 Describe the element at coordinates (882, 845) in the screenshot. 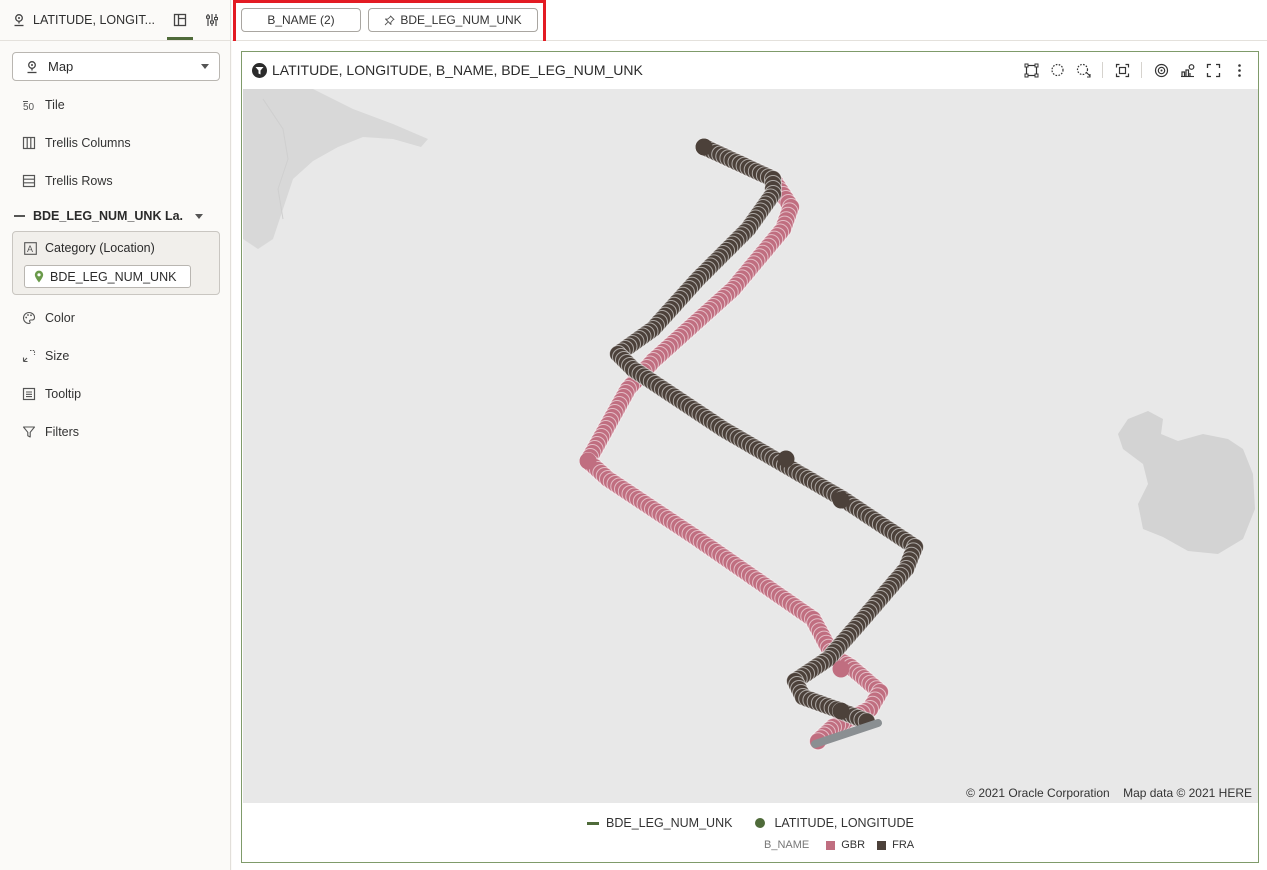

I see `legend-swatch-fra` at that location.